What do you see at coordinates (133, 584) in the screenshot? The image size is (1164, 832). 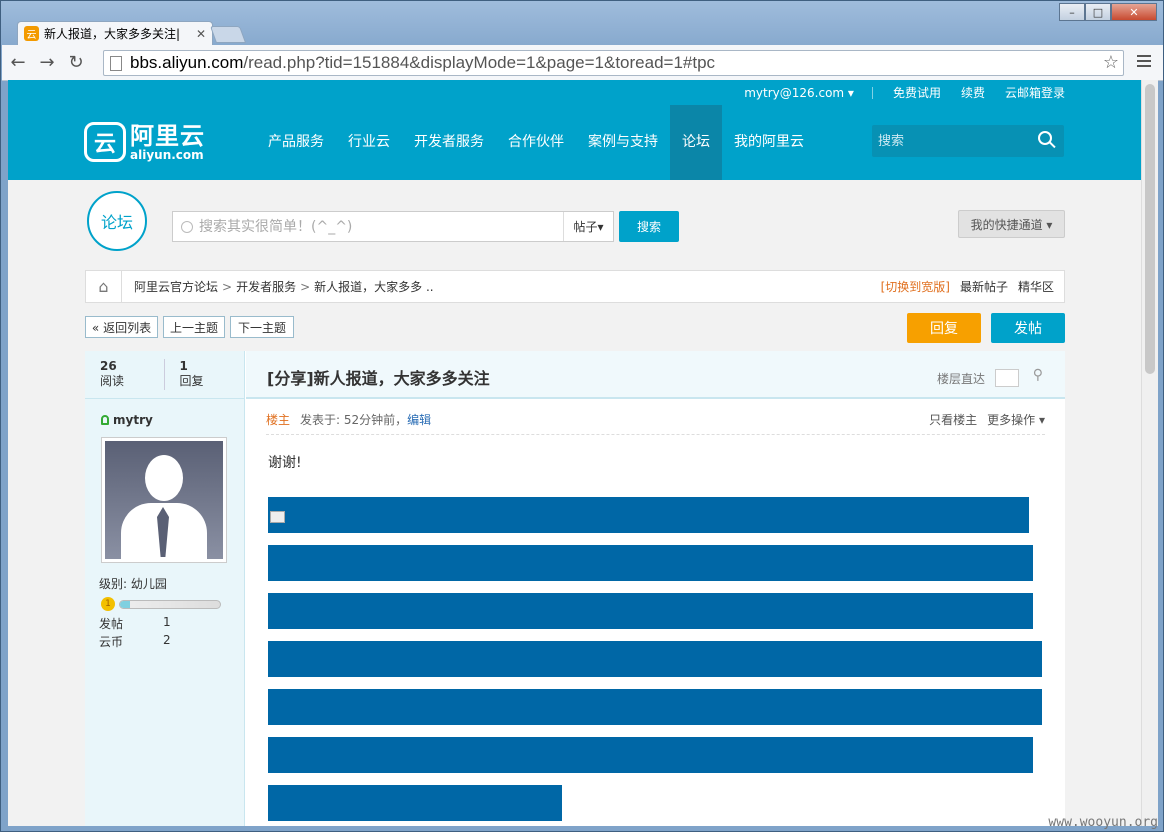 I see `author-level: 级别: 幼儿园` at bounding box center [133, 584].